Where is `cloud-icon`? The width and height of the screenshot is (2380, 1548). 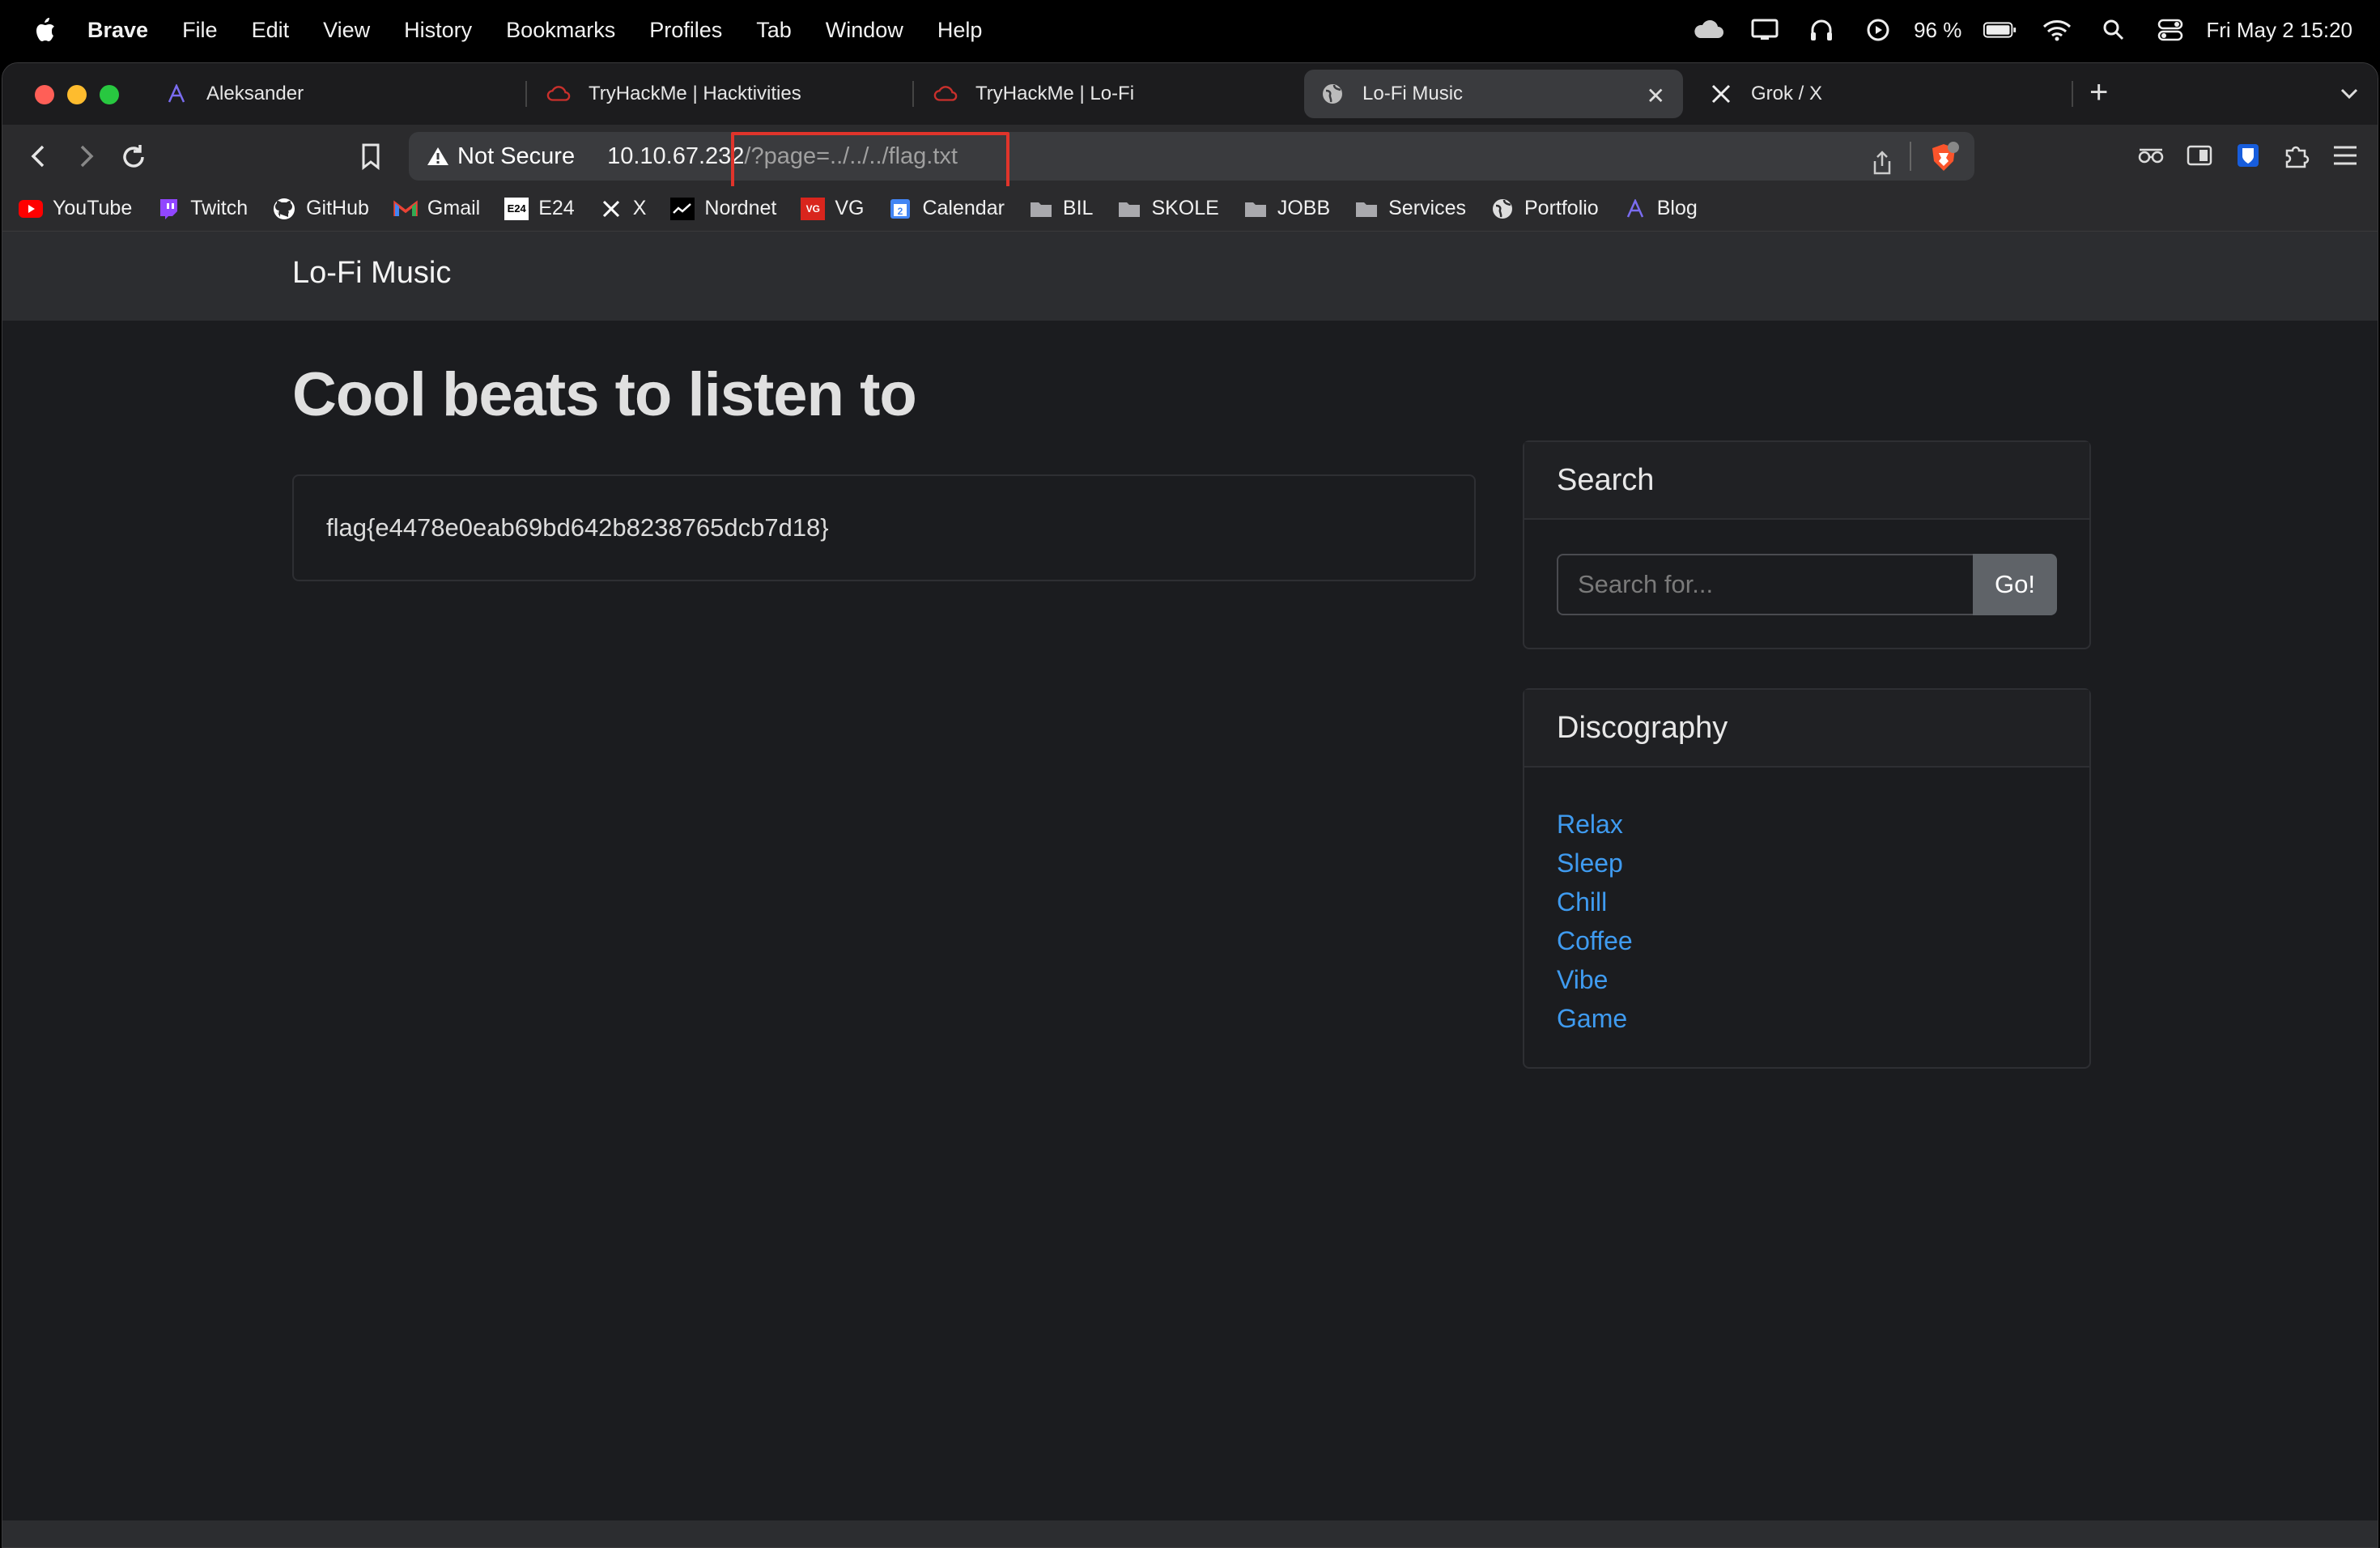
cloud-icon is located at coordinates (1708, 30).